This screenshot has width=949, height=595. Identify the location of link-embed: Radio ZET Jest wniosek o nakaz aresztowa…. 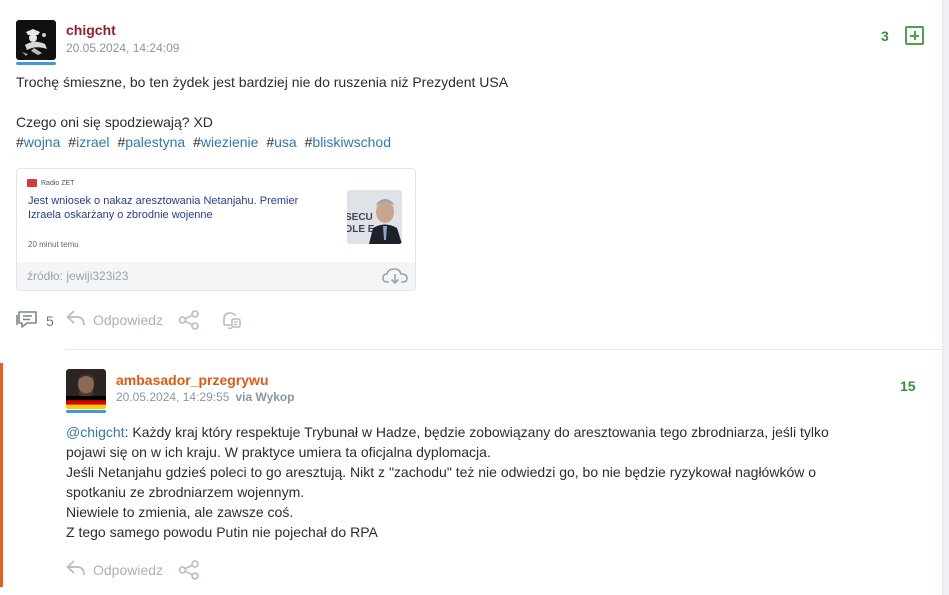
(216, 229).